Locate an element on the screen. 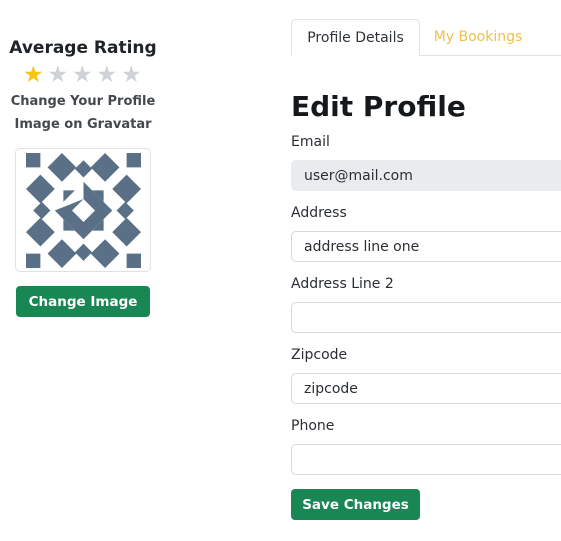  zipcode-label: Zipcode is located at coordinates (319, 355).